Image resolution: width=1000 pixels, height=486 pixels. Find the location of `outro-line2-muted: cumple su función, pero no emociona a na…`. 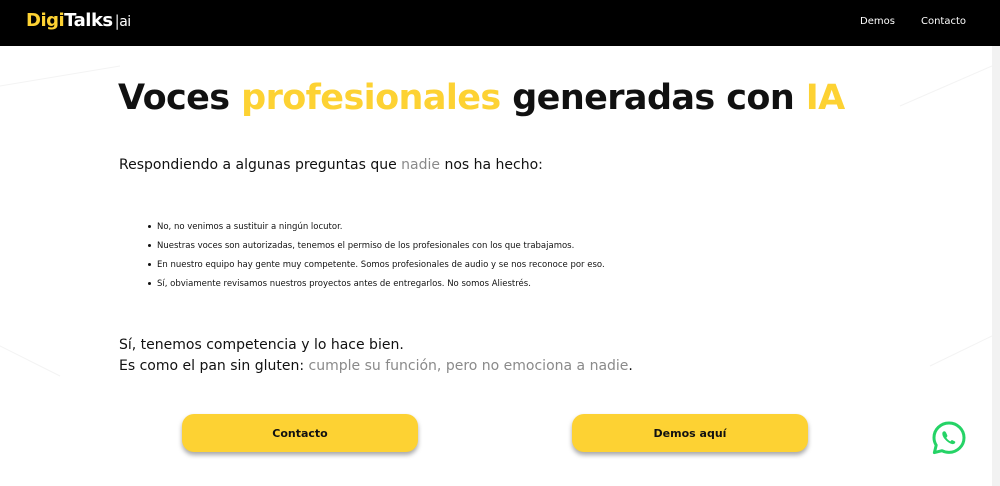

outro-line2-muted: cumple su función, pero no emociona a na… is located at coordinates (468, 366).